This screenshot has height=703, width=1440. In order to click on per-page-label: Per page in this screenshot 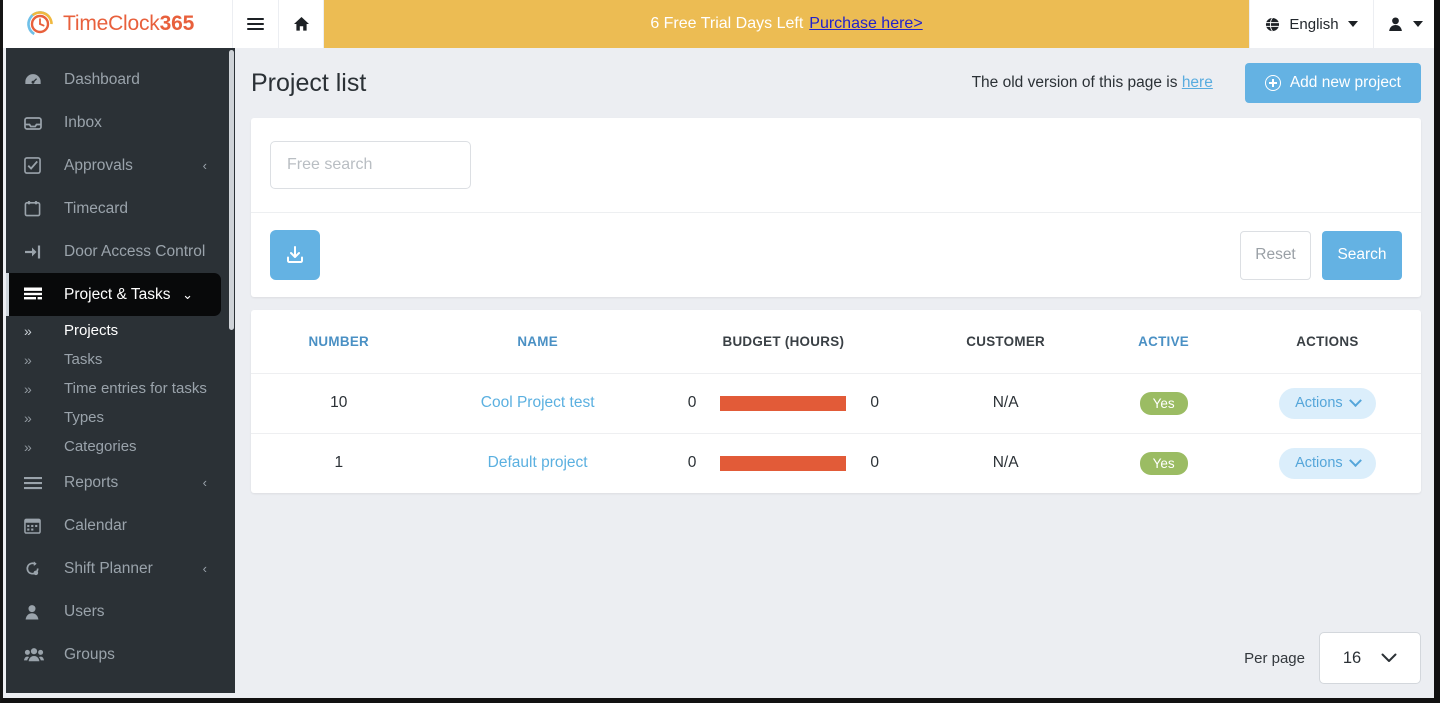, I will do `click(1274, 658)`.